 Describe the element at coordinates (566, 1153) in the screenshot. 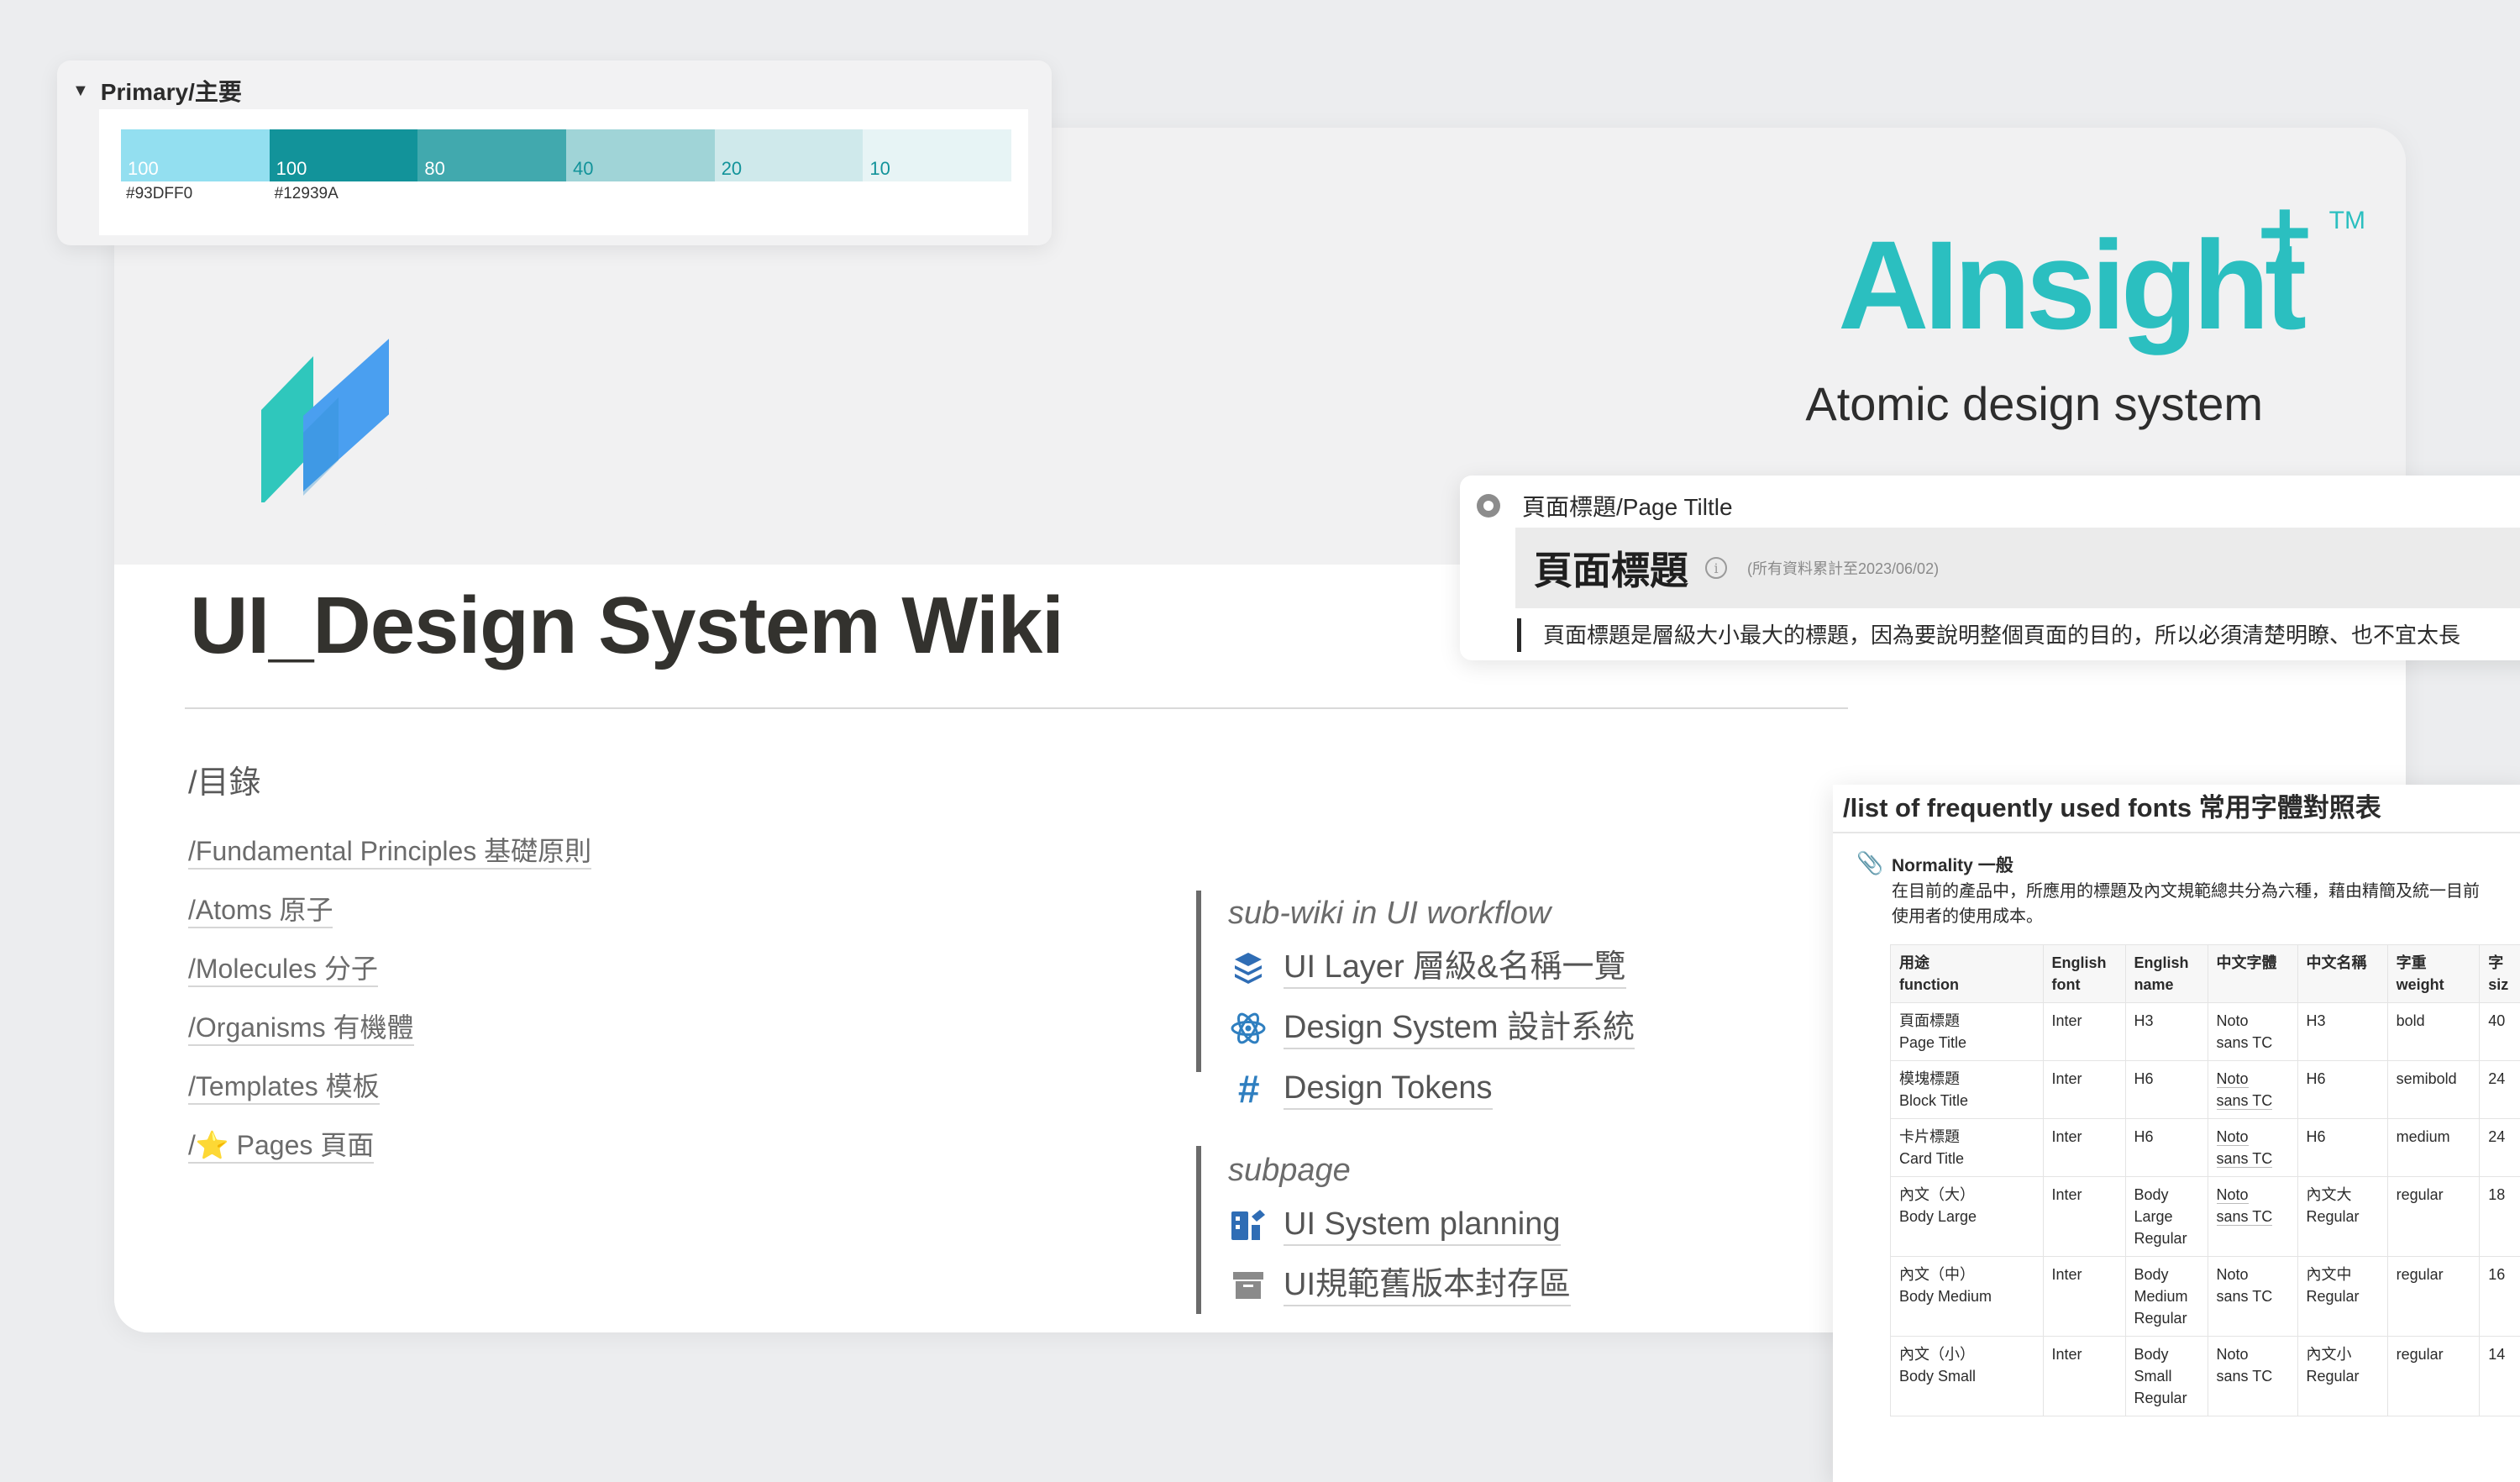

I see `toc-link-pages: /⭐ Pages 頁面` at that location.